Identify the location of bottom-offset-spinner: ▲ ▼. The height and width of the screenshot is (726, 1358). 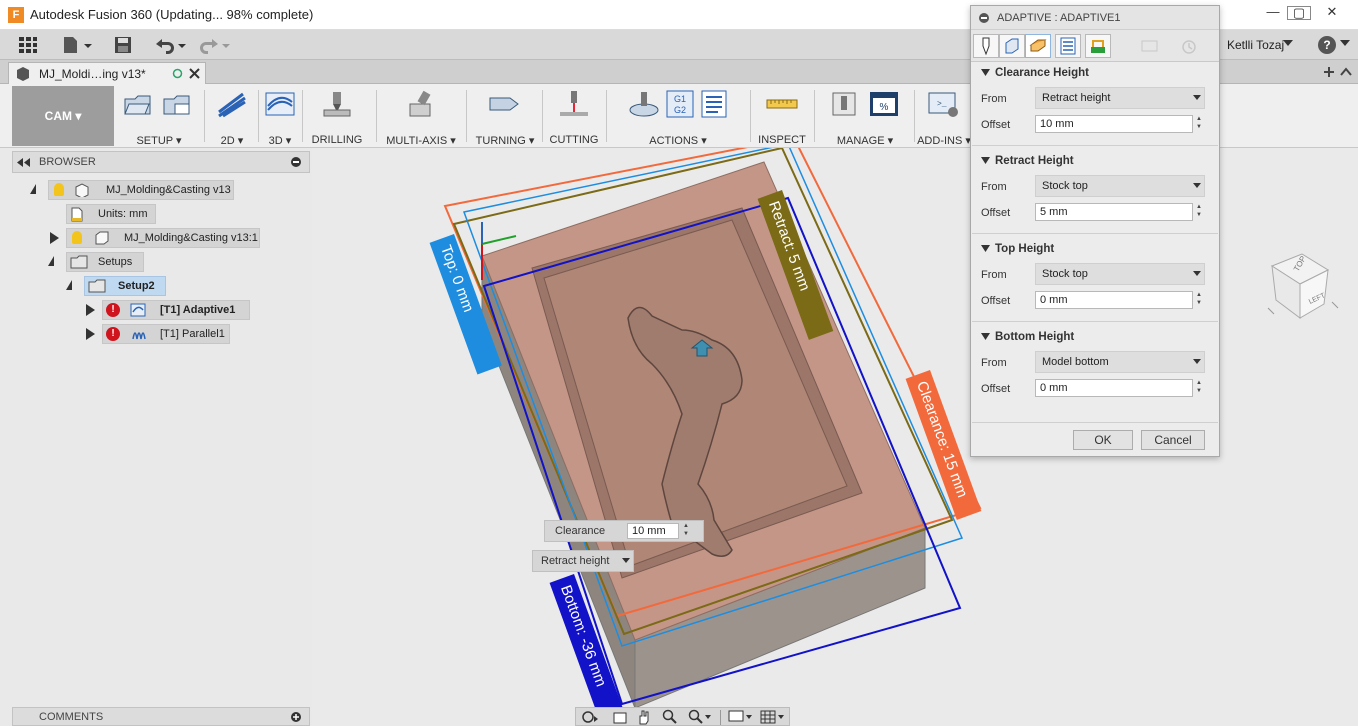
(1199, 388).